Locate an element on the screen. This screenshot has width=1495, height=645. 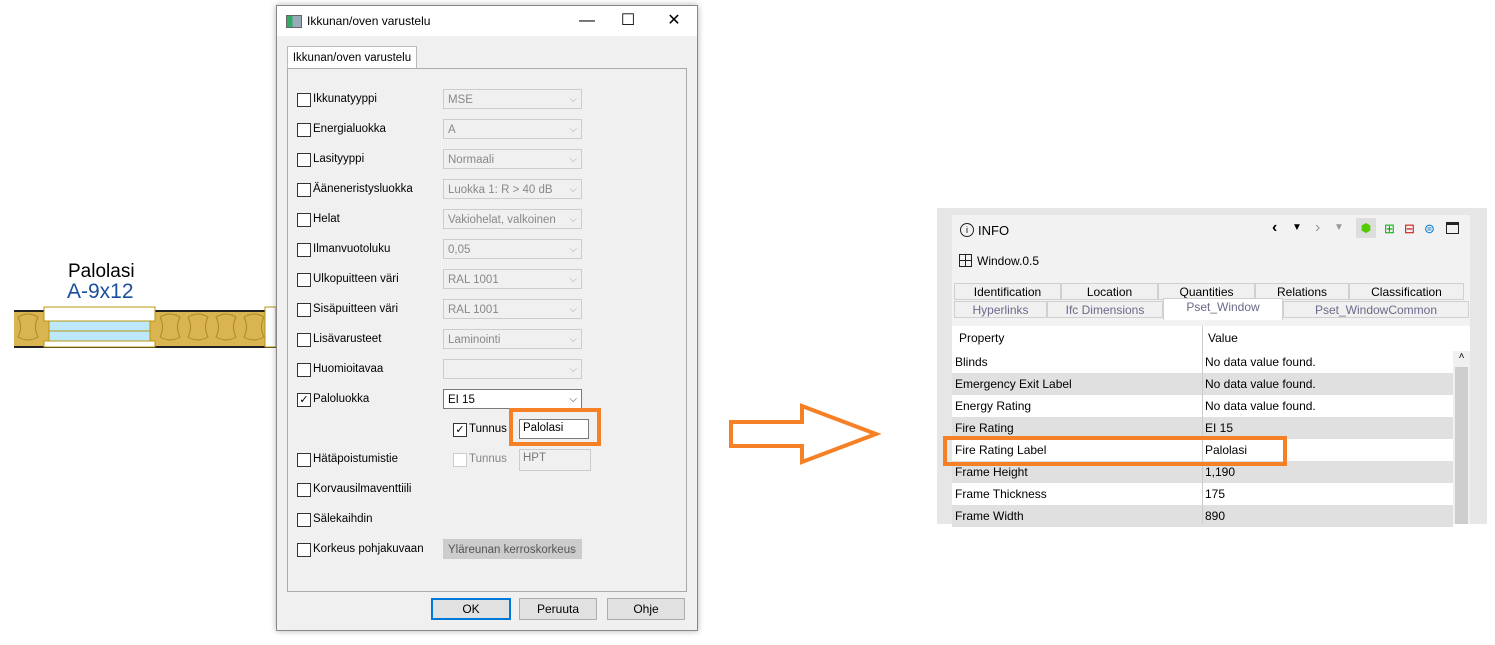
option-select: Yläreunan kerroskorkeus ⌵ is located at coordinates (512, 549).